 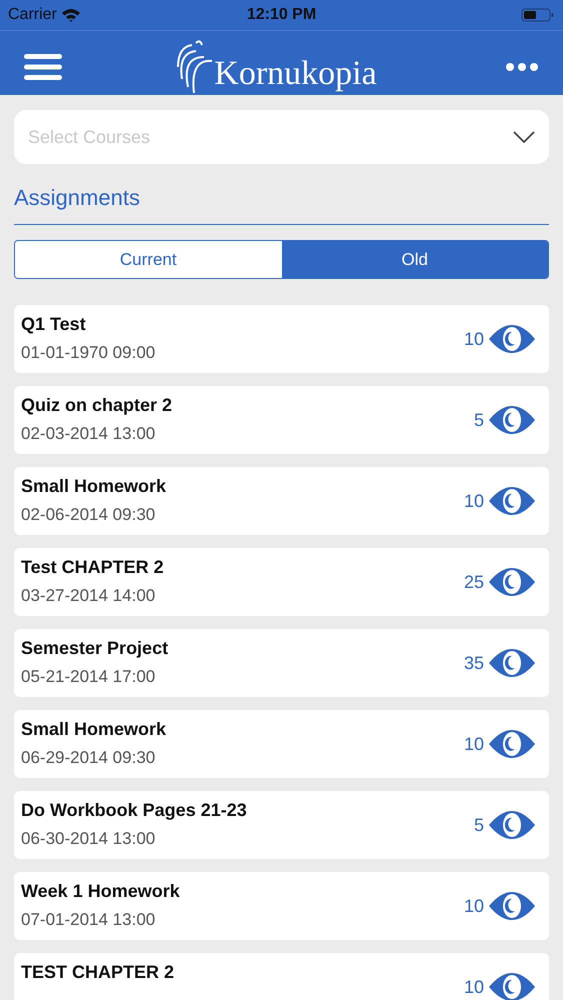 I want to click on assignment-date: 06-29-2014 09:30, so click(x=88, y=758).